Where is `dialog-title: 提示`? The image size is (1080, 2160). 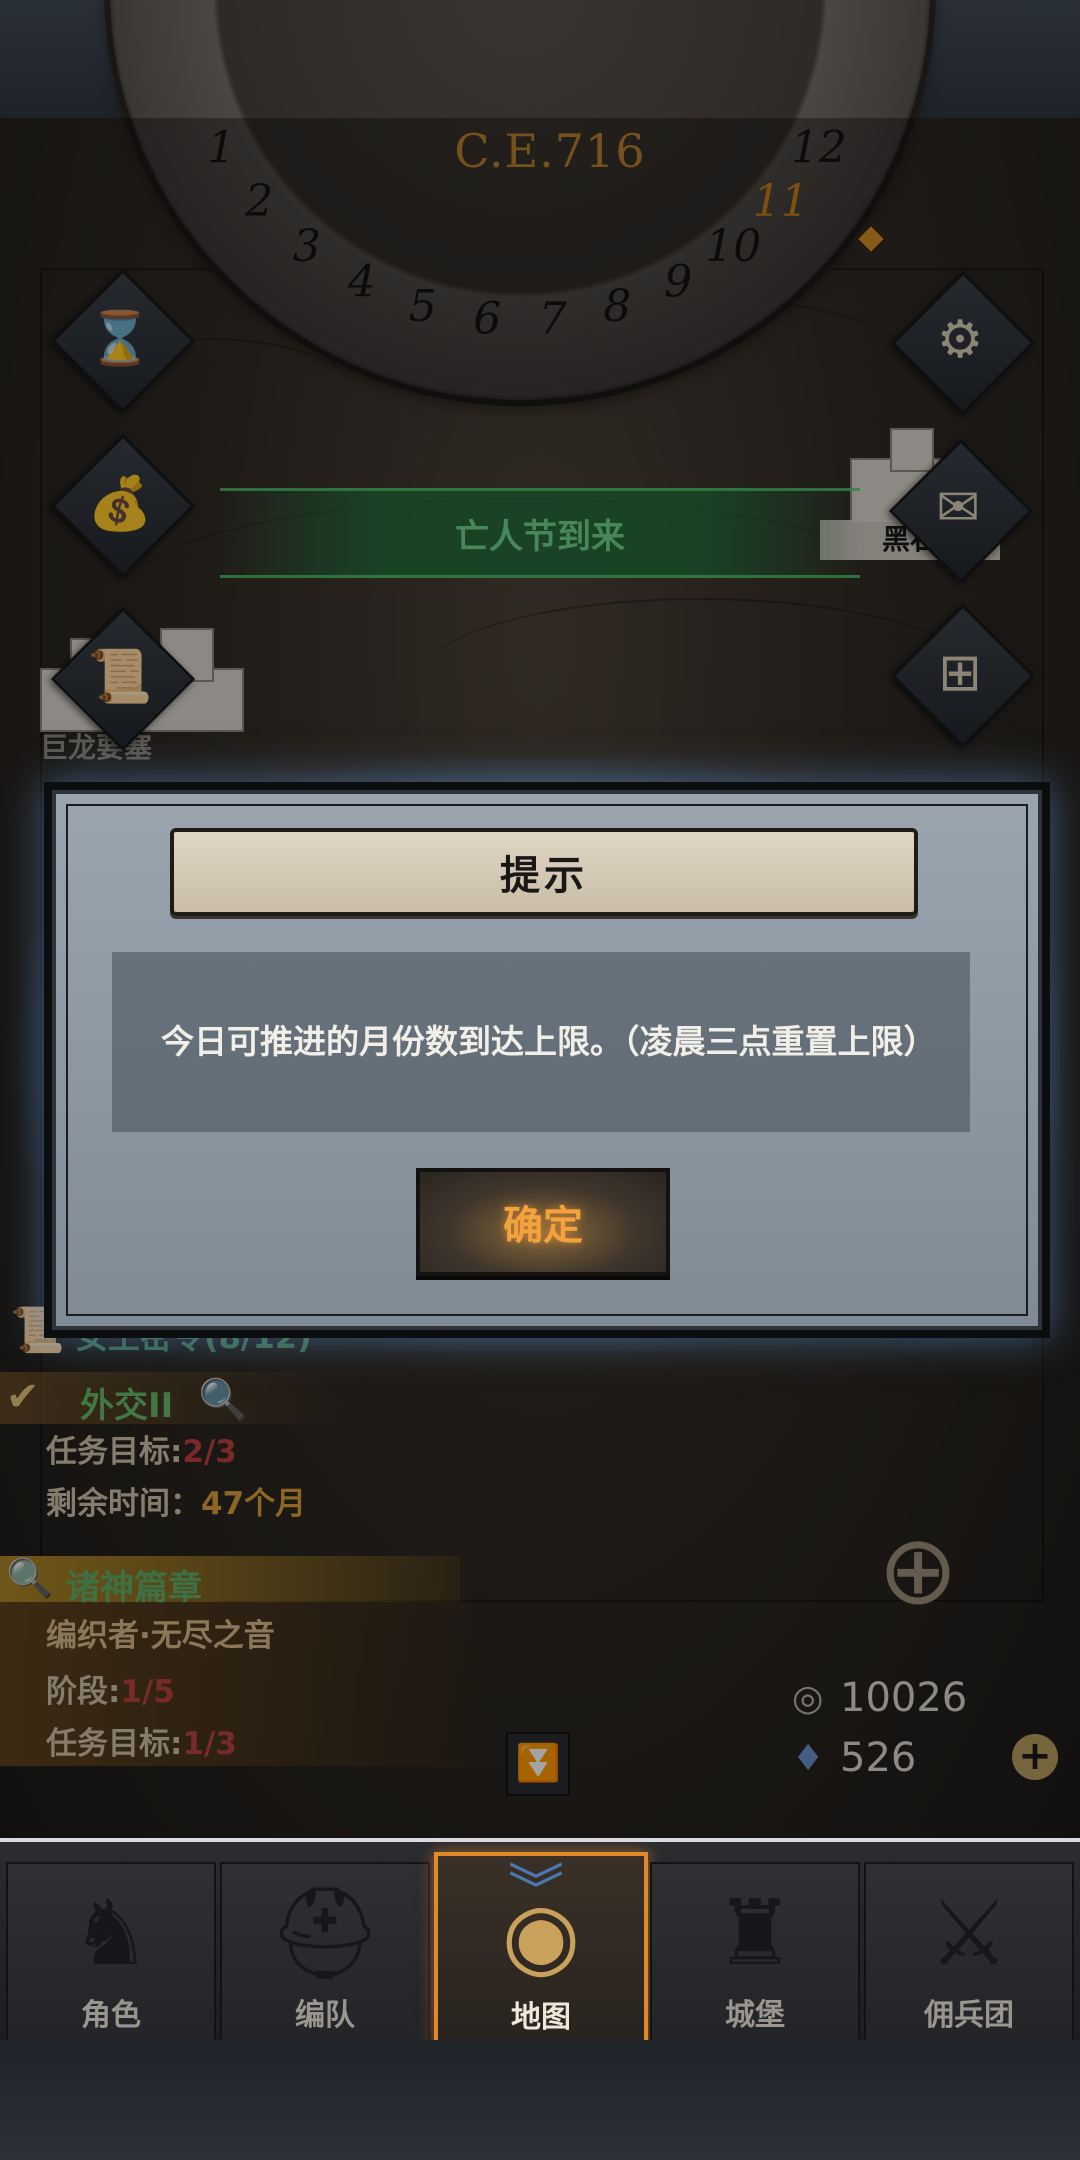 dialog-title: 提示 is located at coordinates (544, 876).